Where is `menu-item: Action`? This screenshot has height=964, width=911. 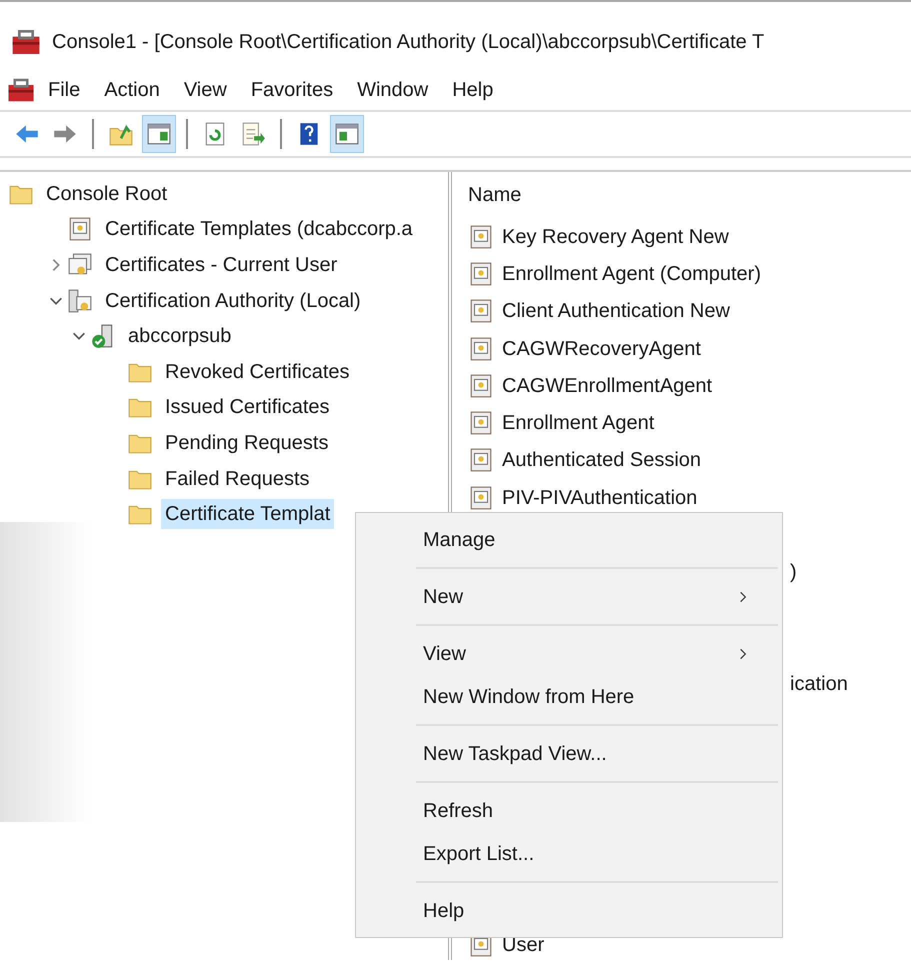 menu-item: Action is located at coordinates (132, 90).